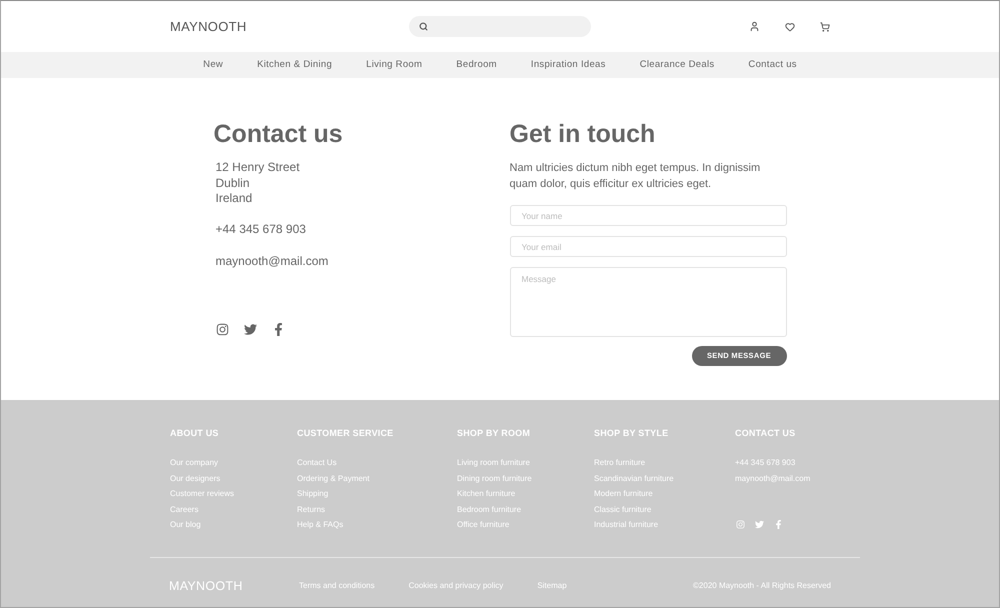 The image size is (1000, 608). Describe the element at coordinates (568, 65) in the screenshot. I see `nav-link: Inspiration Ideas` at that location.